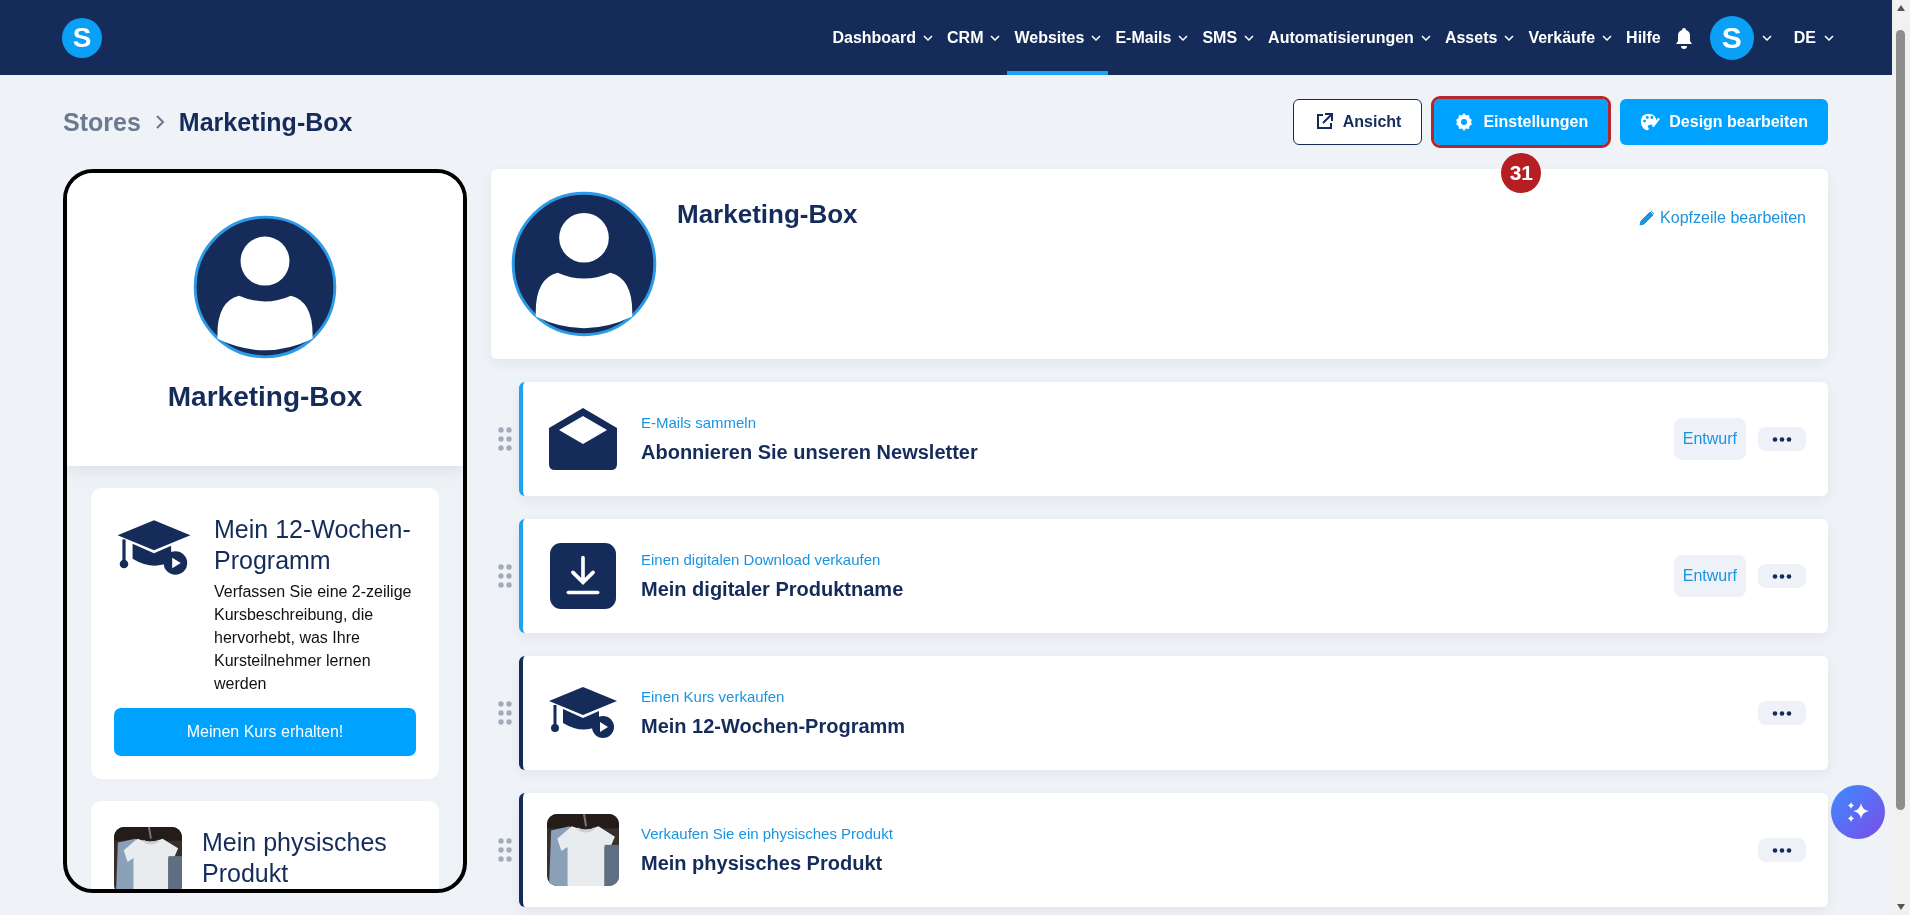  What do you see at coordinates (761, 559) in the screenshot?
I see `item-category: Einen digitalen Download verkaufen` at bounding box center [761, 559].